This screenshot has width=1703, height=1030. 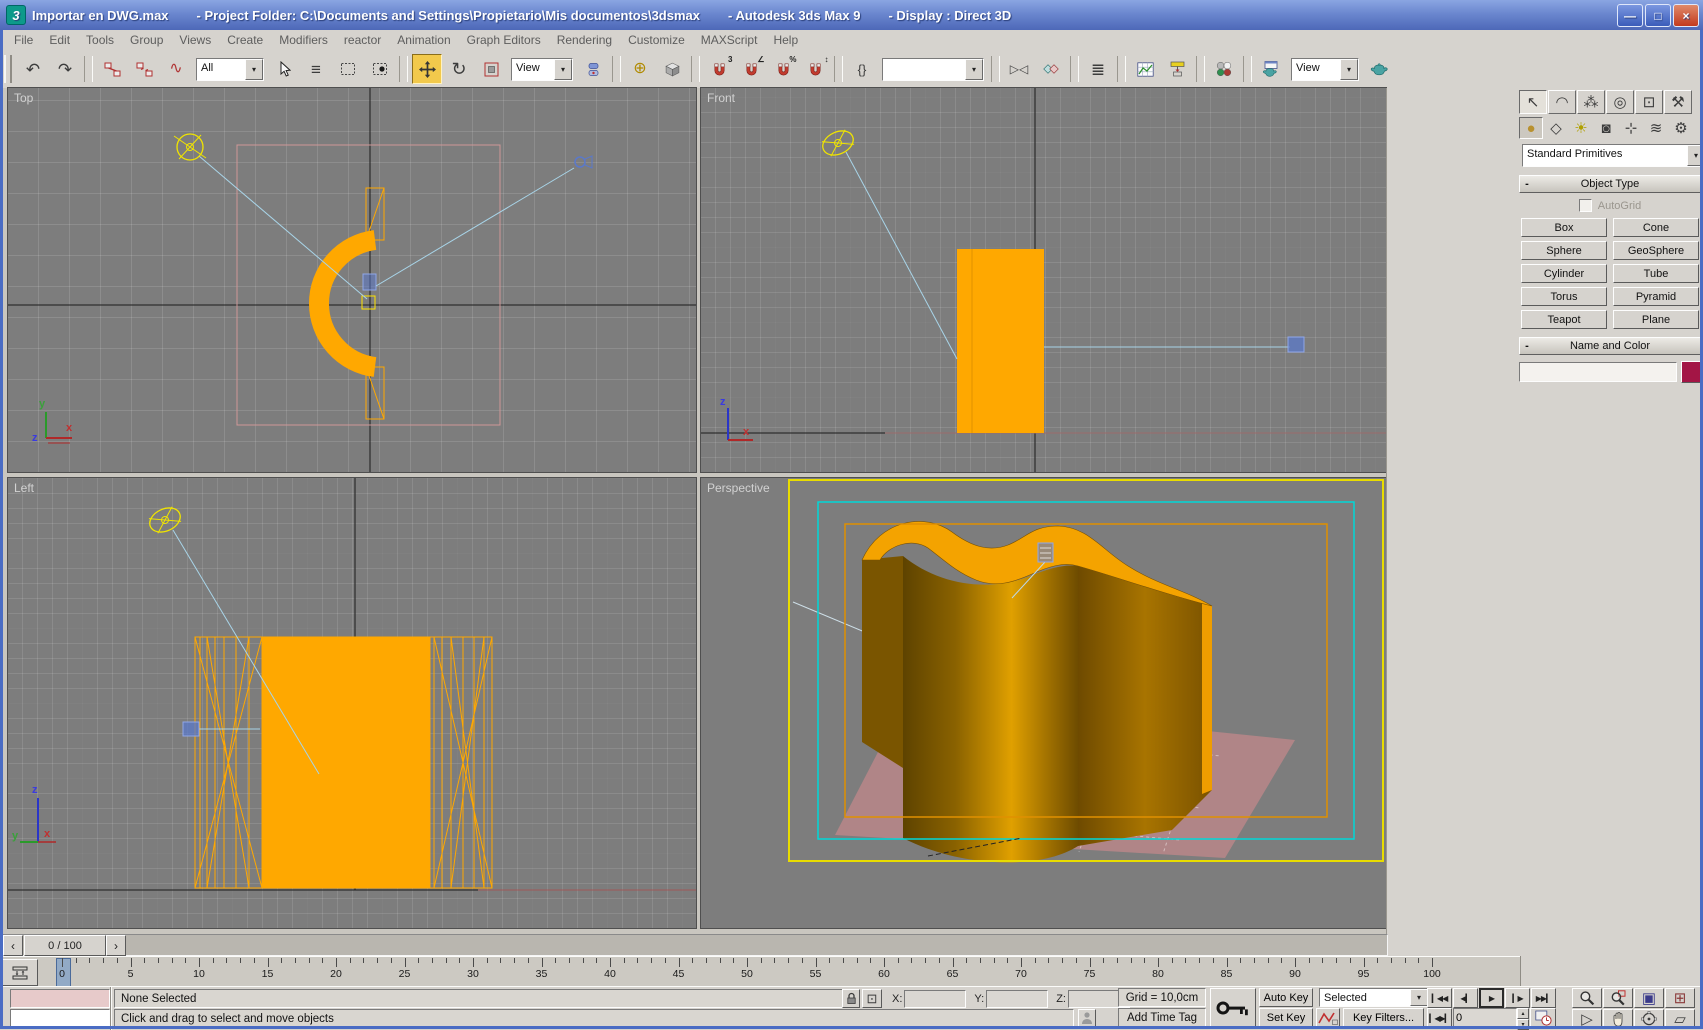 What do you see at coordinates (1591, 102) in the screenshot?
I see `hierarchy-tab: ⁂` at bounding box center [1591, 102].